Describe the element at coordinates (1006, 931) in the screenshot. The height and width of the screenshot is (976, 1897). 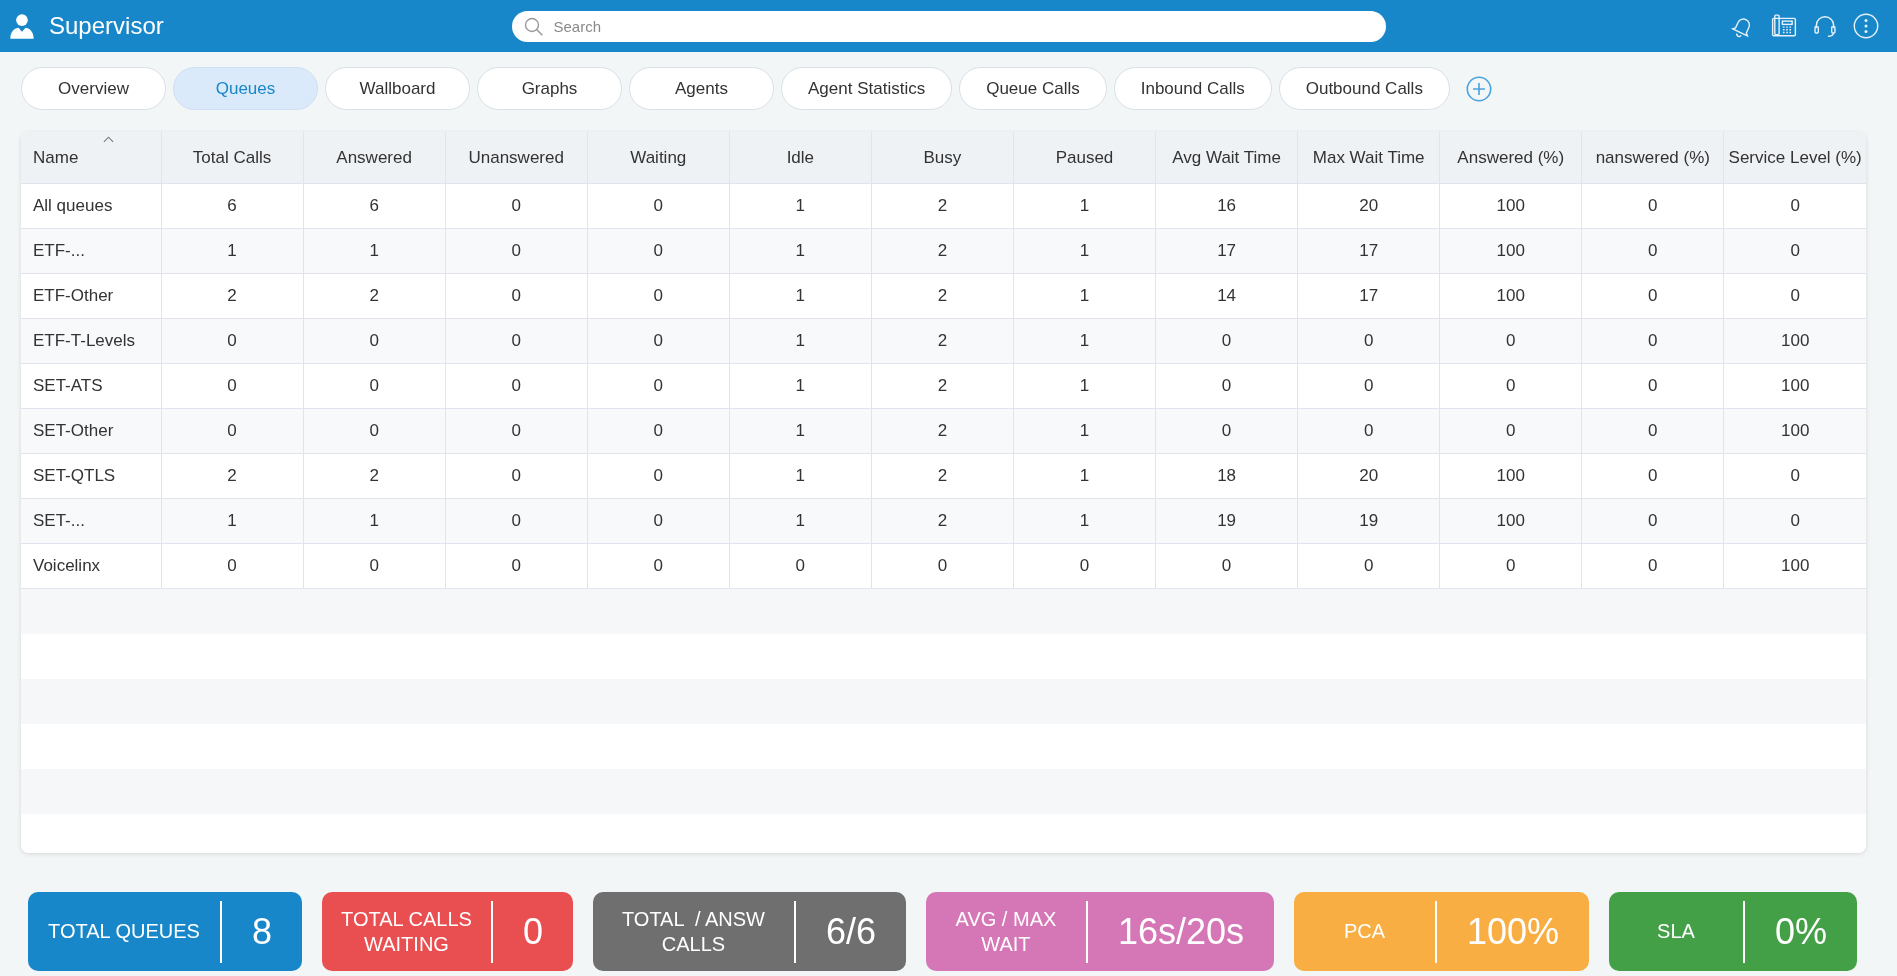
I see `stat-label: AVG / MAX WAIT` at that location.